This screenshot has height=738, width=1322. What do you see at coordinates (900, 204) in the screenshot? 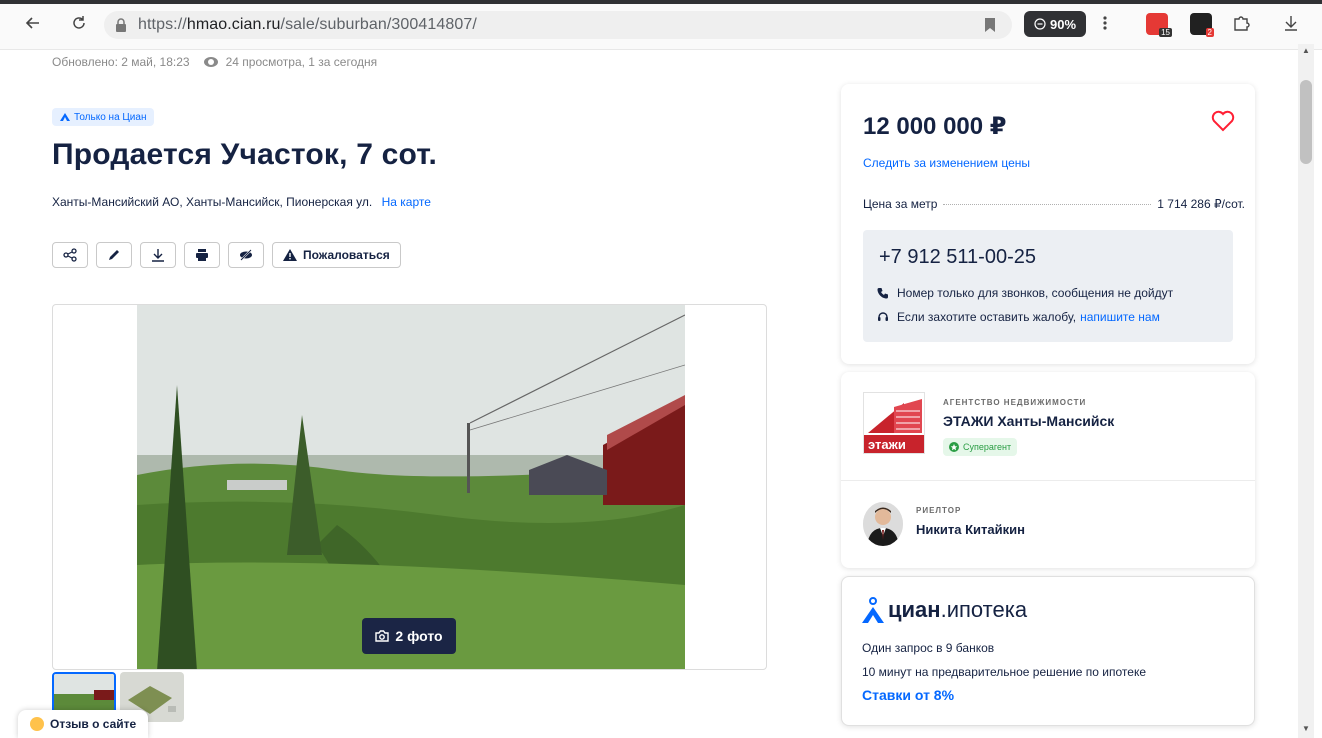
I see `price-per-label: Цена за метр` at bounding box center [900, 204].